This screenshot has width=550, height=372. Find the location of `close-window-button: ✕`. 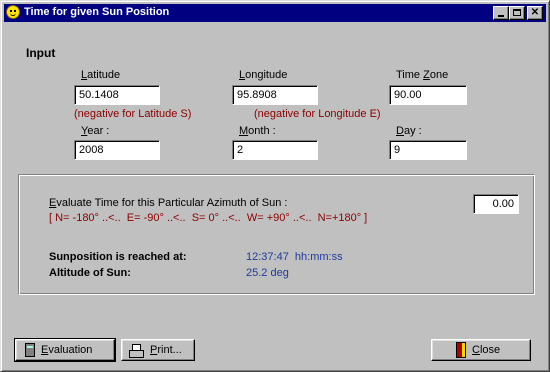

close-window-button: ✕ is located at coordinates (535, 13).